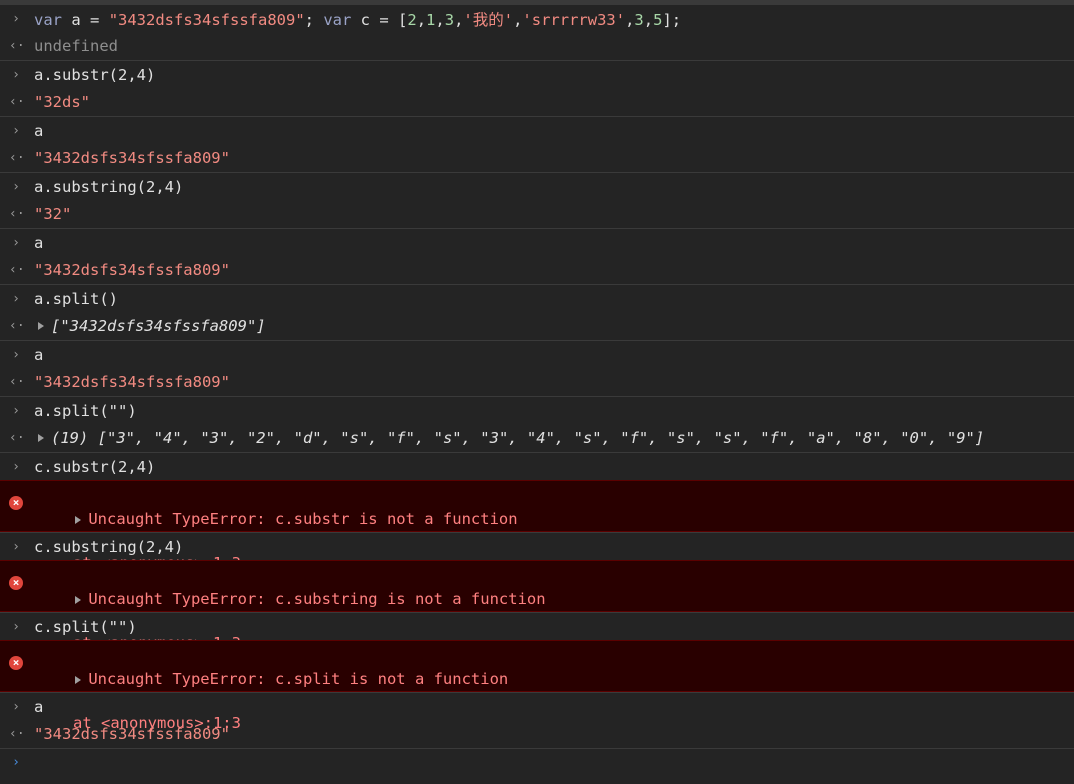  What do you see at coordinates (365, 19) in the screenshot?
I see `identifier: c` at bounding box center [365, 19].